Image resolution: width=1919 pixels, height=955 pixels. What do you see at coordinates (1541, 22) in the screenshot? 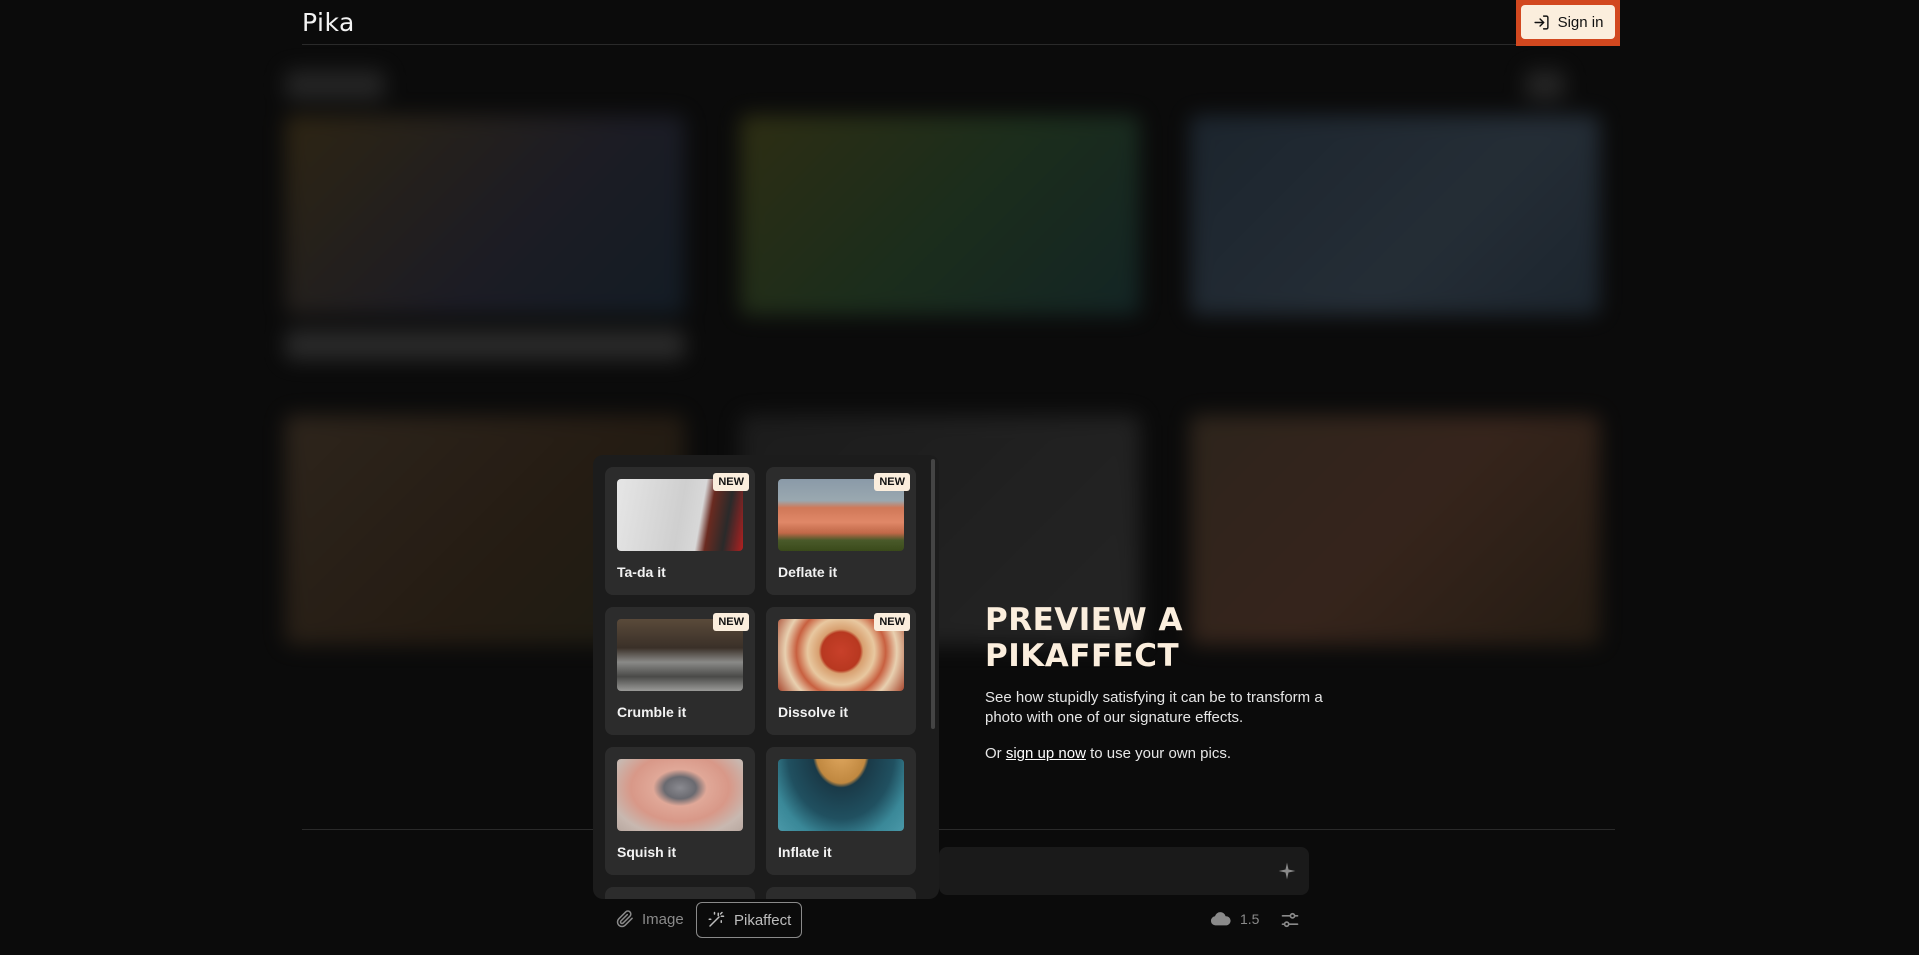
I see `sign-in-icon` at bounding box center [1541, 22].